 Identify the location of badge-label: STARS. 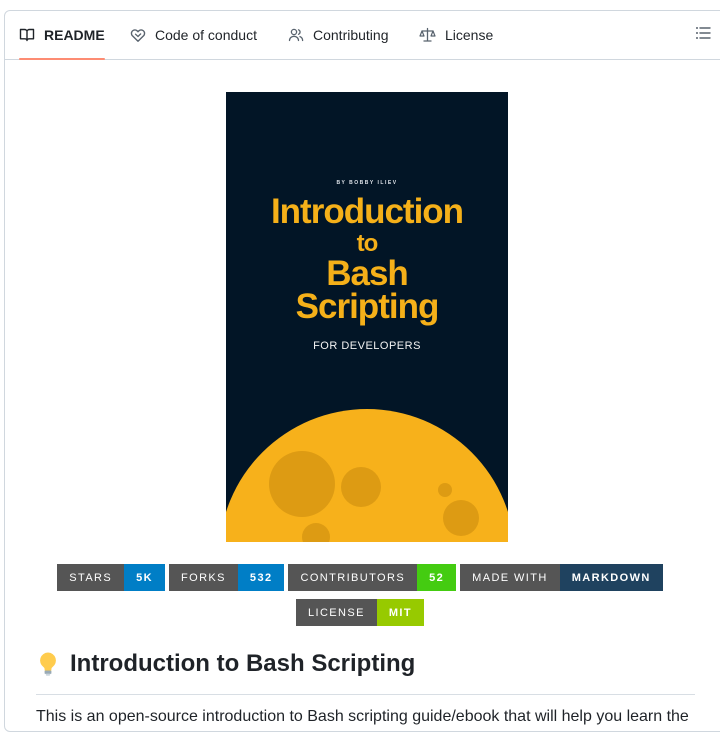
(91, 577).